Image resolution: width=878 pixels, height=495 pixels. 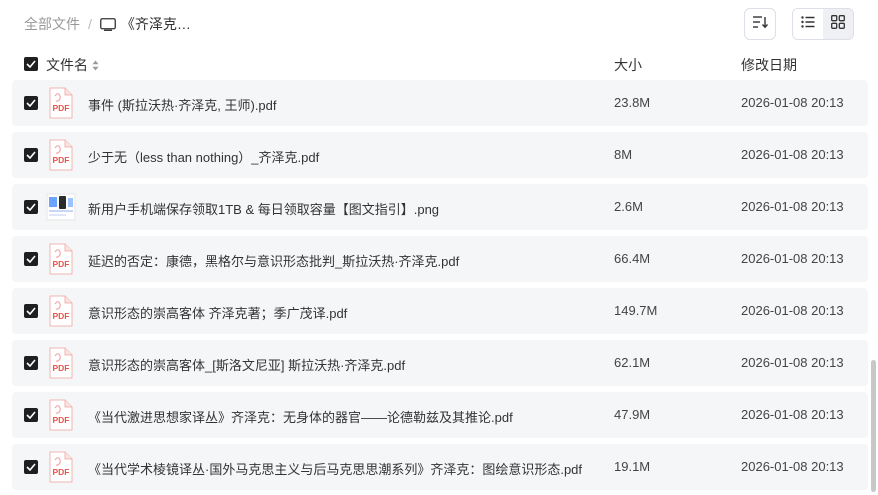 I want to click on file-name: 意识形态的崇高客体 齐泽克著；季广茂译.pdf, so click(x=217, y=312).